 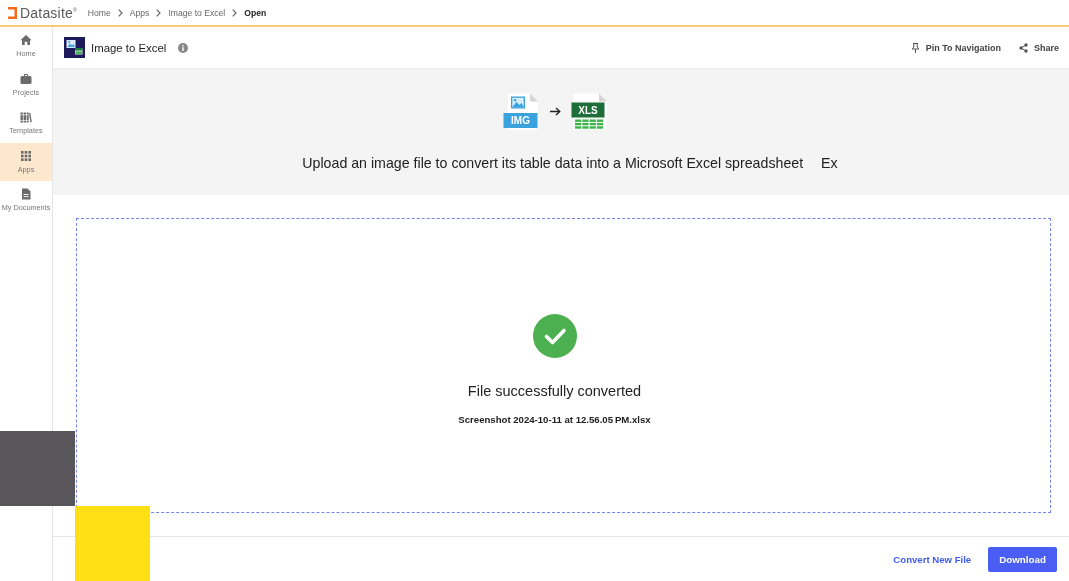 I want to click on download-button: Download, so click(x=1022, y=559).